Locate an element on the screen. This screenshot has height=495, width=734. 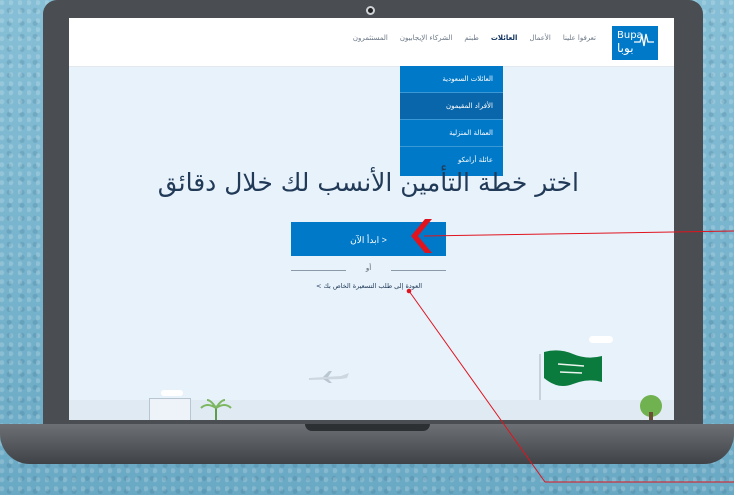
bupa-logo: Bupa بوبا is located at coordinates (635, 43).